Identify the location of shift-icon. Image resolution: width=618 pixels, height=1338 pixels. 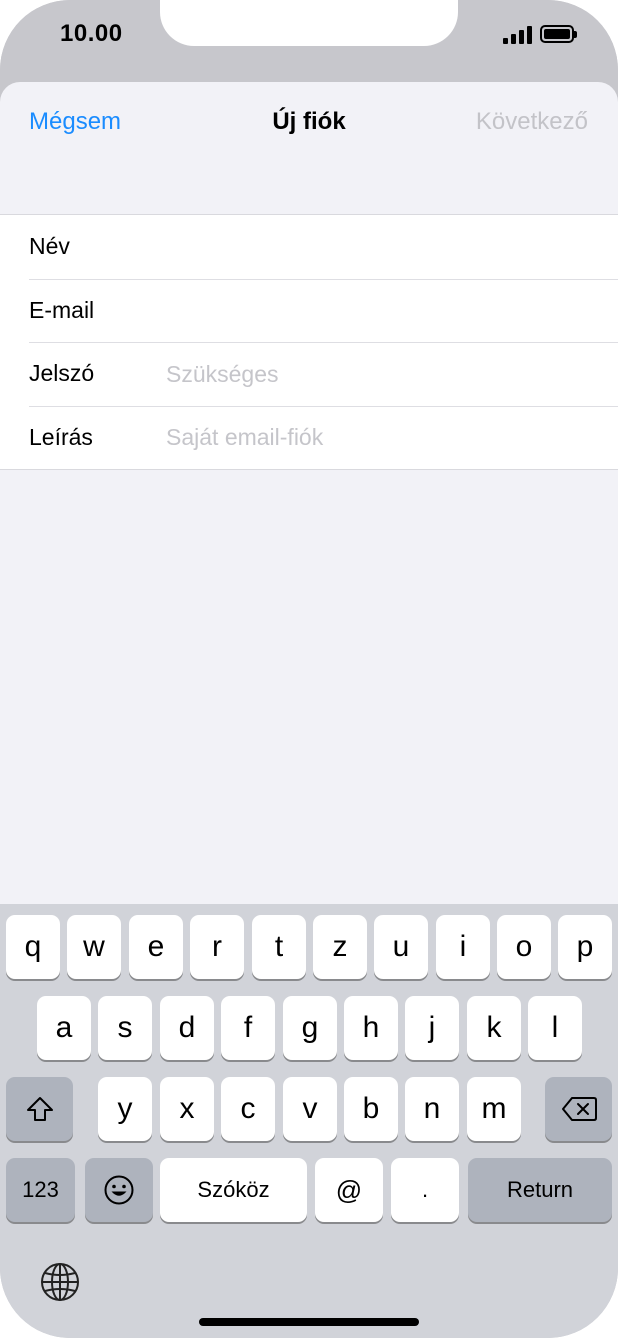
(39, 1109).